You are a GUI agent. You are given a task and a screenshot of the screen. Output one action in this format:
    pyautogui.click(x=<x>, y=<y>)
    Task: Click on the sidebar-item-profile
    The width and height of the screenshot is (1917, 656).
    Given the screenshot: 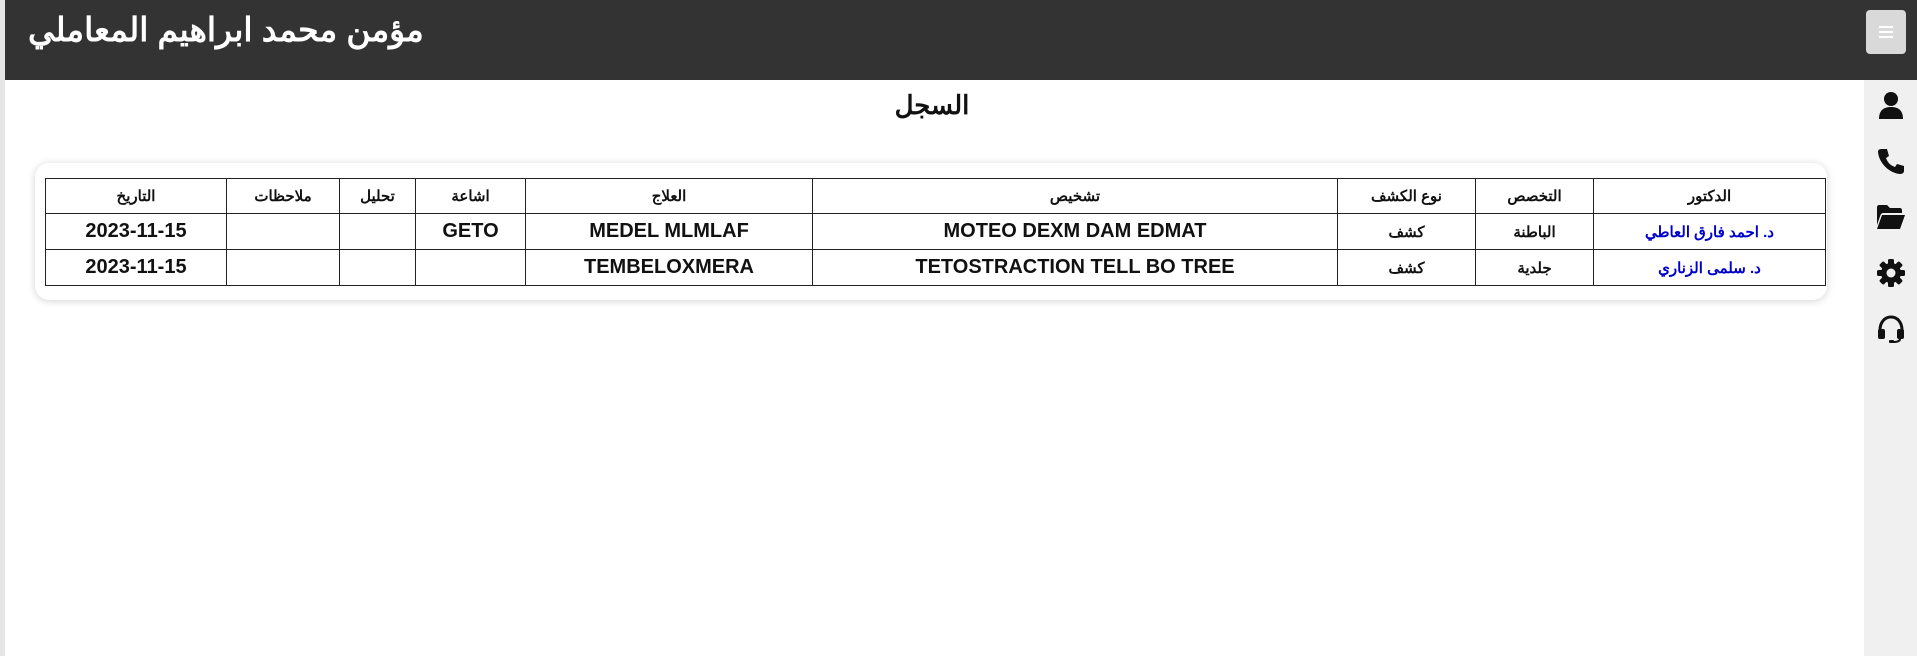 What is the action you would take?
    pyautogui.click(x=1891, y=107)
    